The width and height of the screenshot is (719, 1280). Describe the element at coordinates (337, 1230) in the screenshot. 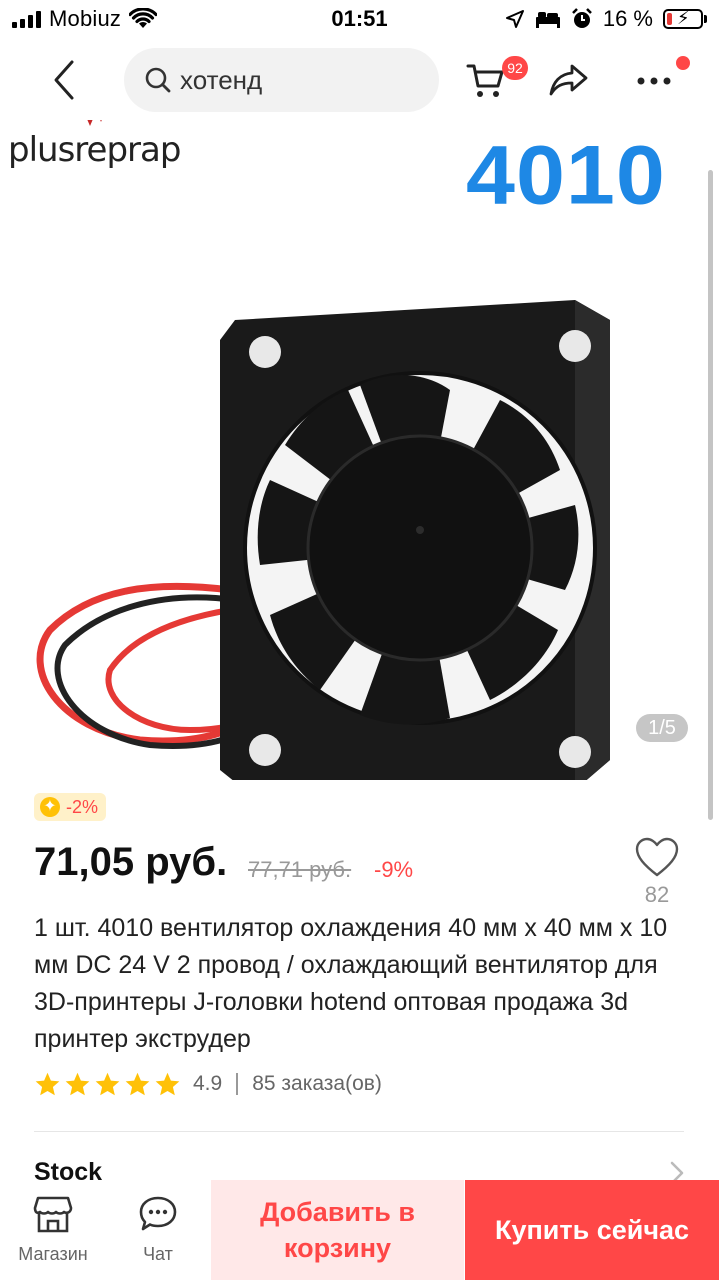

I see `add-to-cart-button: Добавить в корзину` at that location.